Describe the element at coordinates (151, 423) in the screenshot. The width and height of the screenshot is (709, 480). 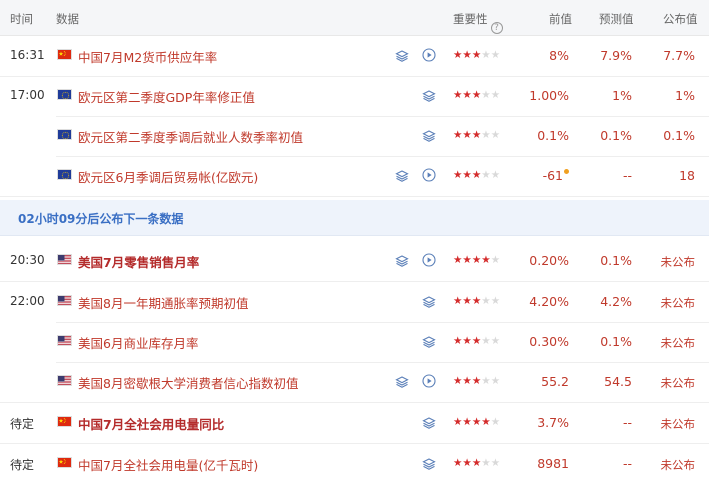
I see `event-title: 中国7月全社会用电量同比` at that location.